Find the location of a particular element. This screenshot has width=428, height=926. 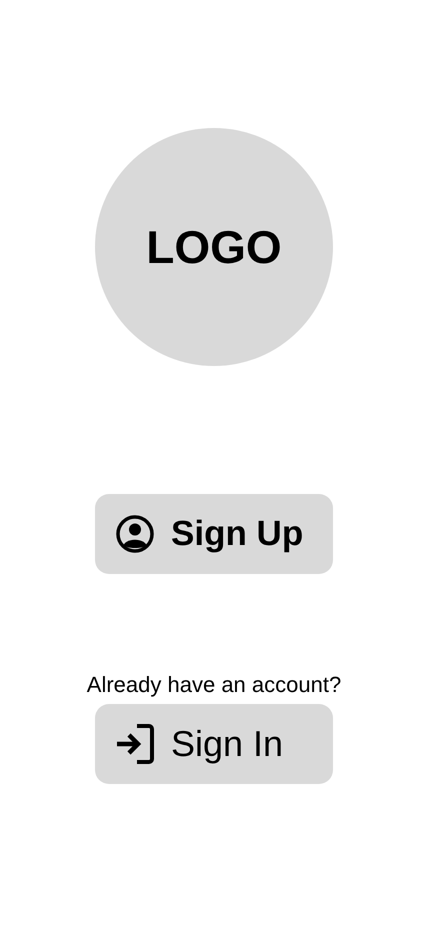

sign-up-button: Sign Up is located at coordinates (214, 534).